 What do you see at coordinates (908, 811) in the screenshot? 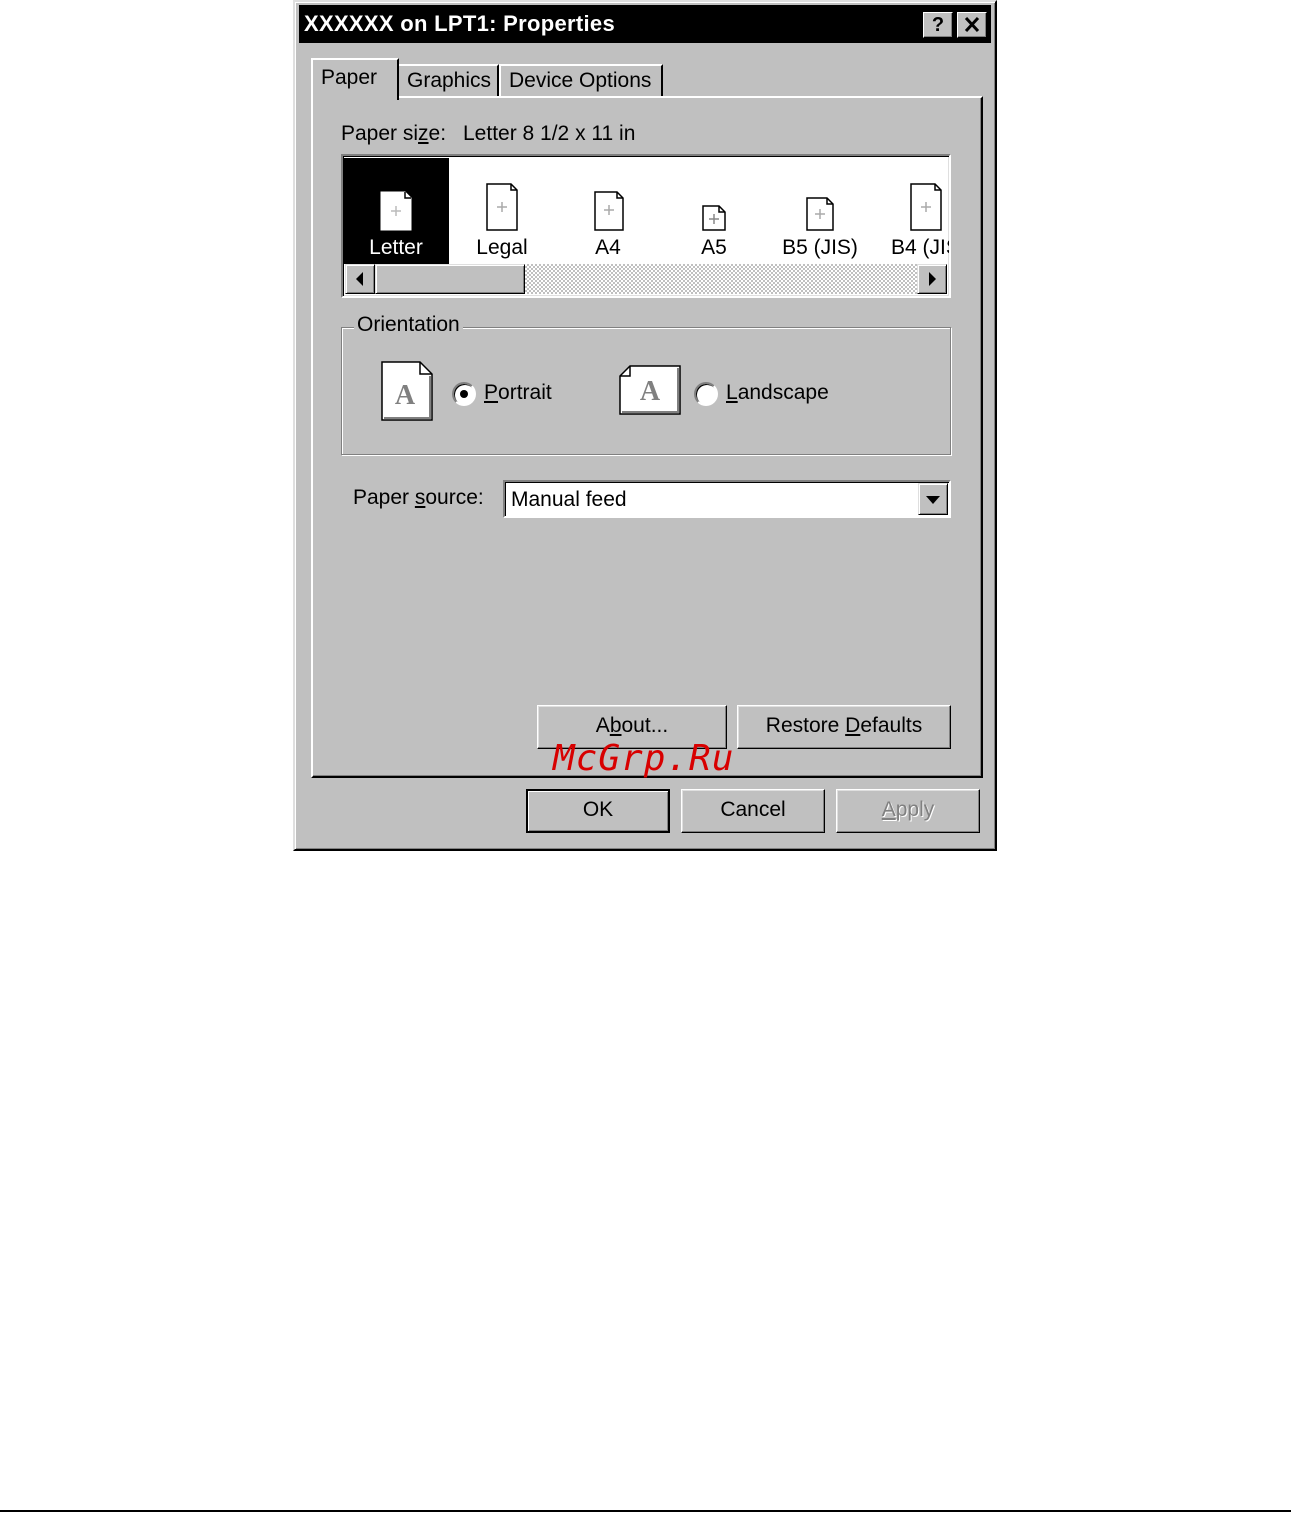
I see `apply-button: Apply` at bounding box center [908, 811].